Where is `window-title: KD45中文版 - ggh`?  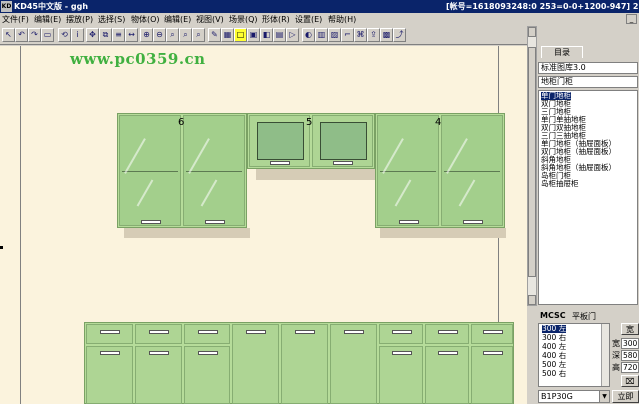
window-title: KD45中文版 - ggh is located at coordinates (51, 6).